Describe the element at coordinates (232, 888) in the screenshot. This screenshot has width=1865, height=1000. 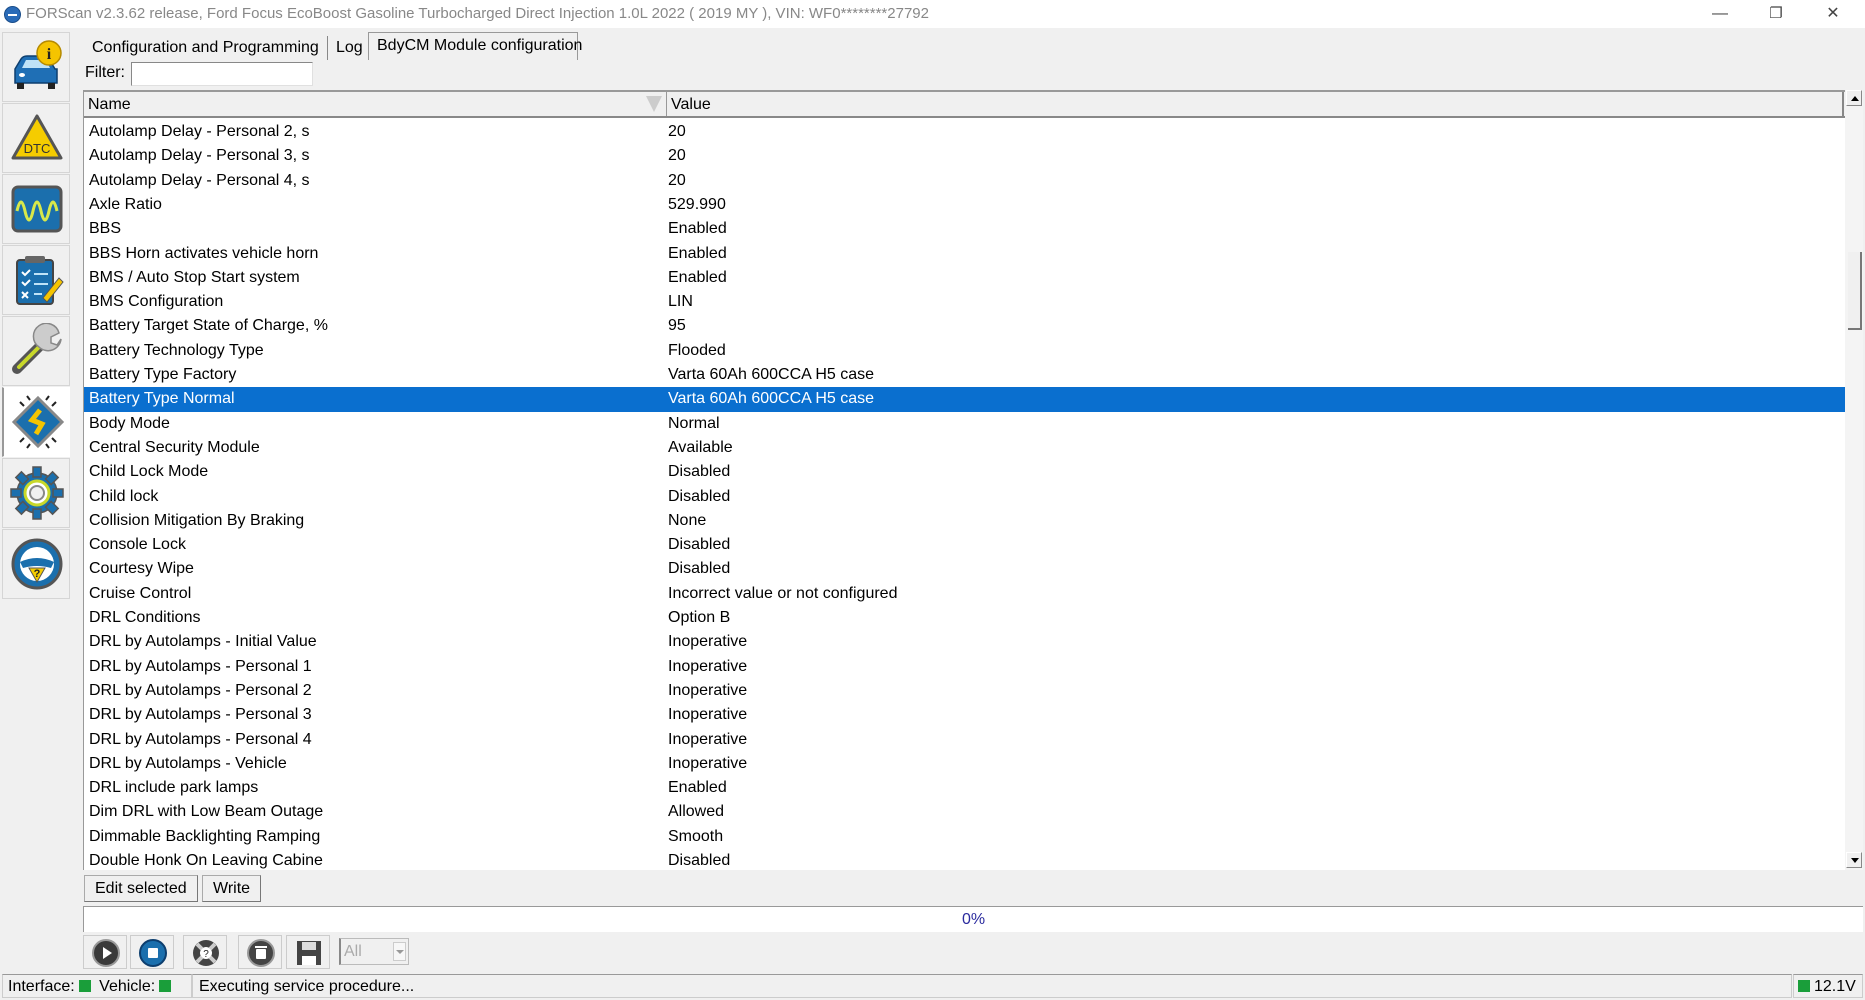
I see `write-button: Write` at that location.